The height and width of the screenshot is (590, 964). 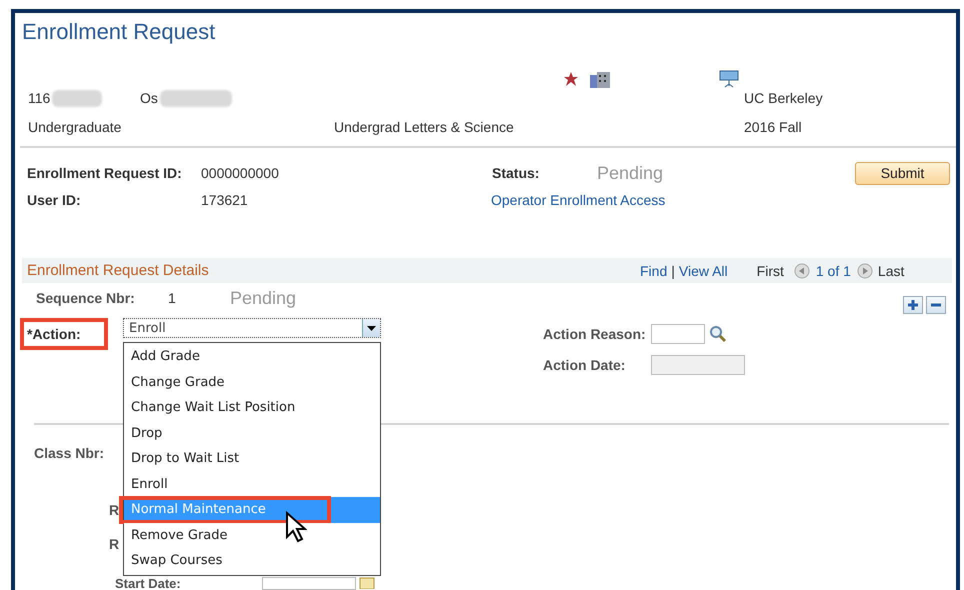 What do you see at coordinates (584, 365) in the screenshot?
I see `field-label: Action Date:` at bounding box center [584, 365].